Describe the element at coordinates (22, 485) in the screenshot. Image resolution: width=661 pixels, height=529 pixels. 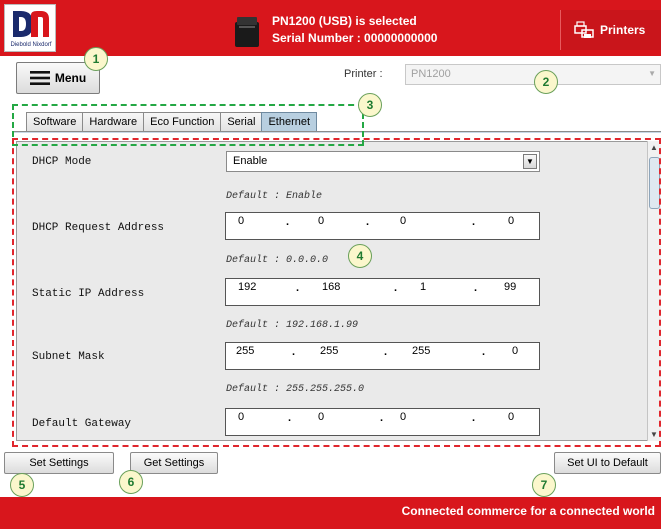
I see `callout-badge-5: 5` at that location.